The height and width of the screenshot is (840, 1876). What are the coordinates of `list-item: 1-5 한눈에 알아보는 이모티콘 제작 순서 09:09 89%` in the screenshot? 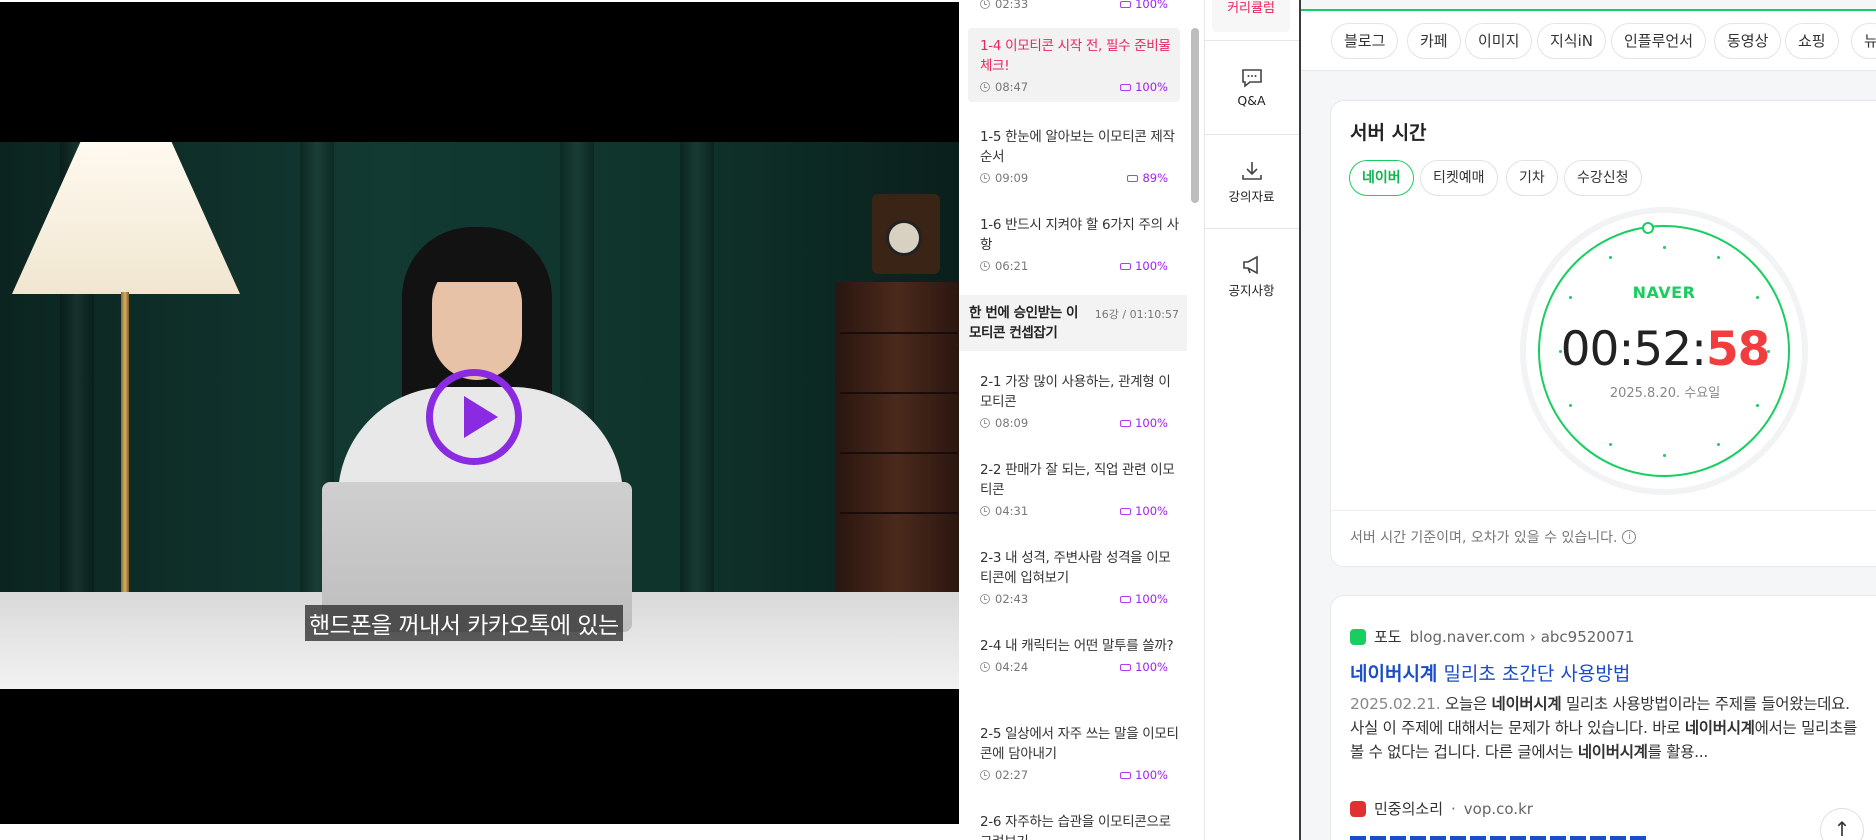 It's located at (1074, 156).